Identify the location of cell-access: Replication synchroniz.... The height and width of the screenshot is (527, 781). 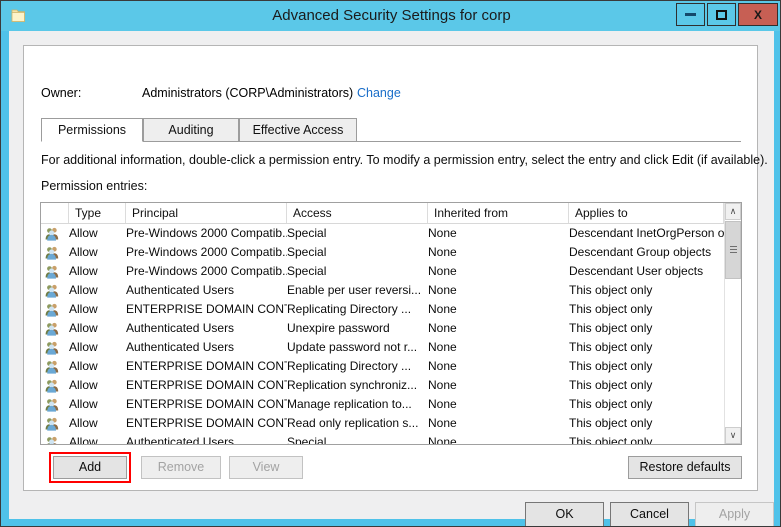
(352, 385).